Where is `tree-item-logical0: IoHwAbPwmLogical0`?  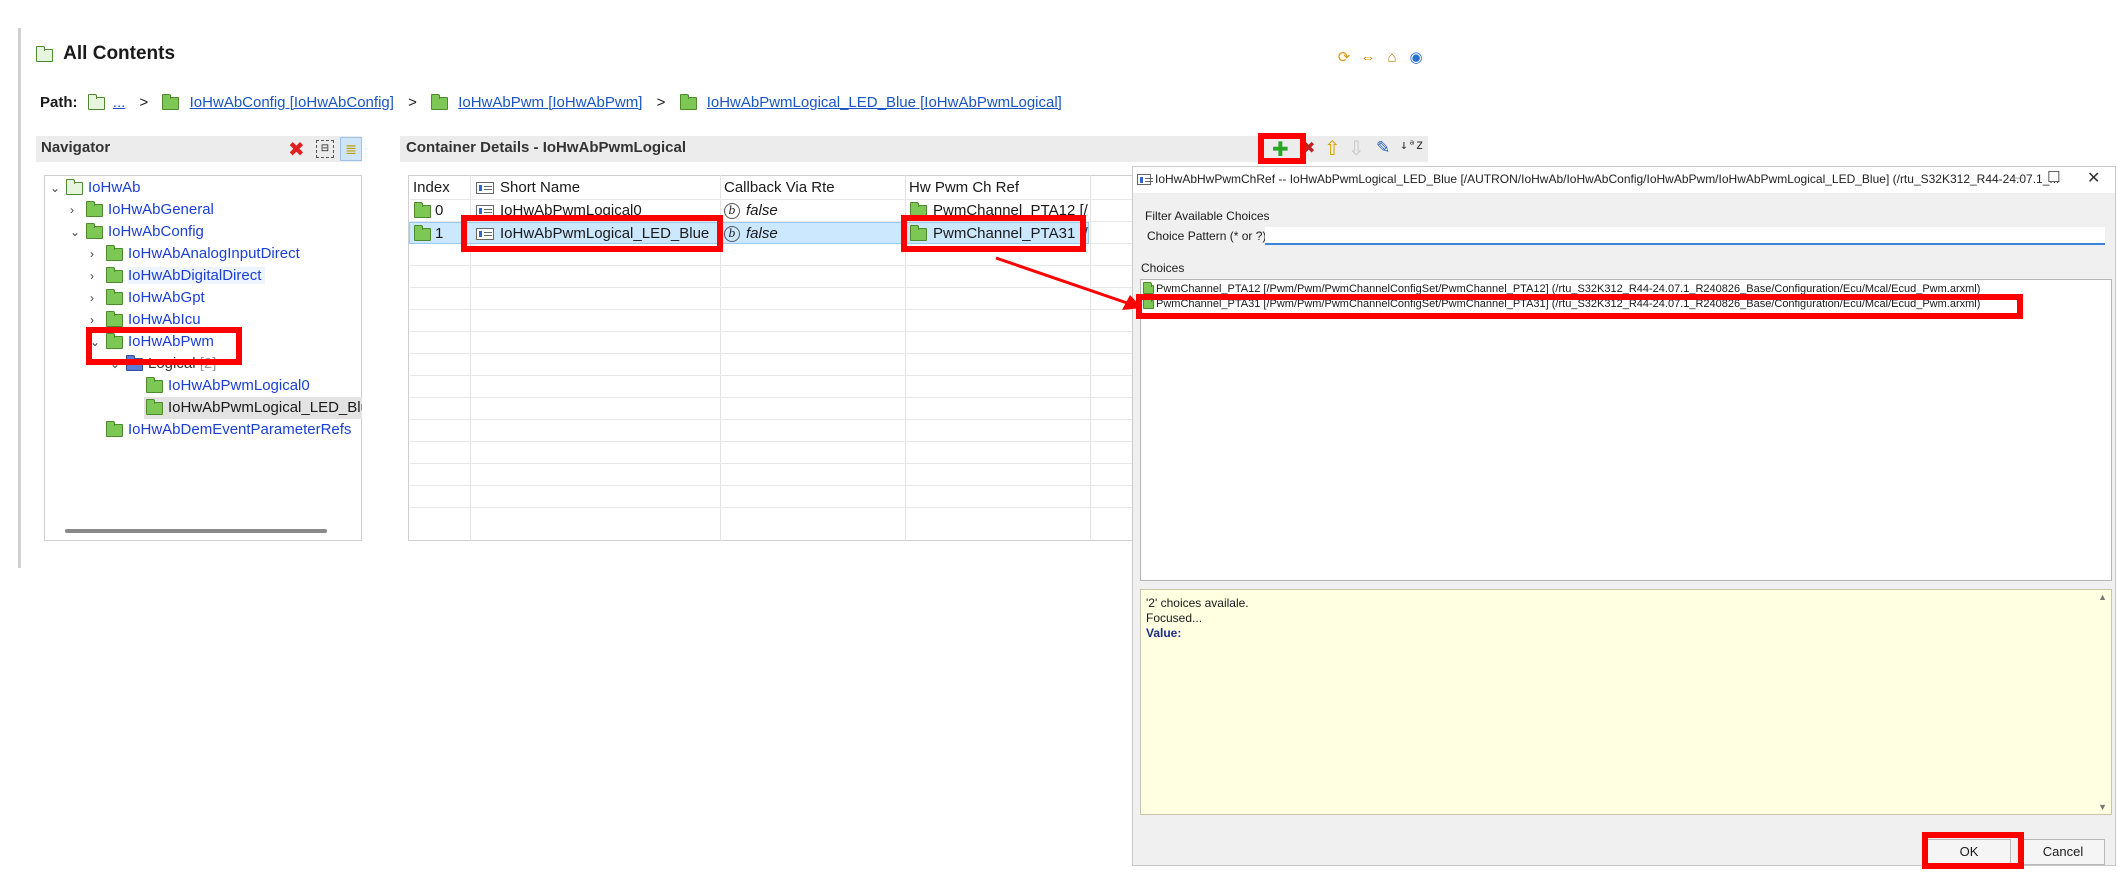 tree-item-logical0: IoHwAbPwmLogical0 is located at coordinates (228, 386).